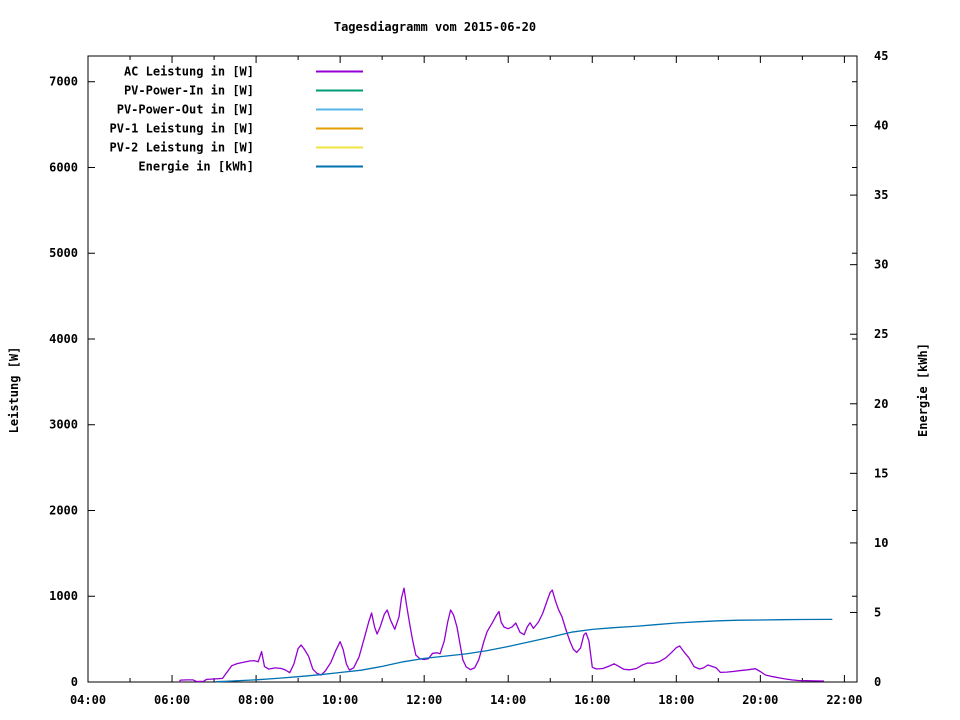  What do you see at coordinates (185, 110) in the screenshot?
I see `legend-label-2: PV-Power-Out in [W]` at bounding box center [185, 110].